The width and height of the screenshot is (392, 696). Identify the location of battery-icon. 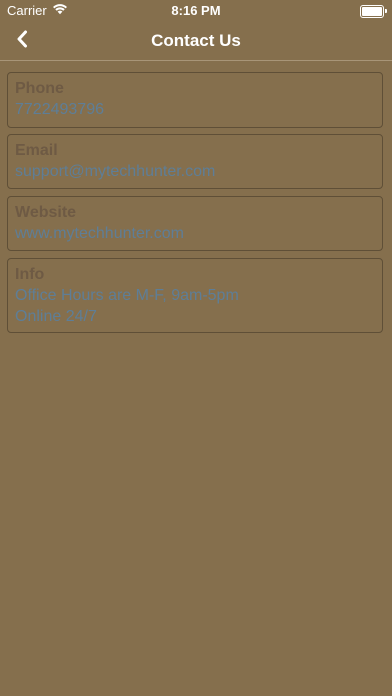
(373, 11).